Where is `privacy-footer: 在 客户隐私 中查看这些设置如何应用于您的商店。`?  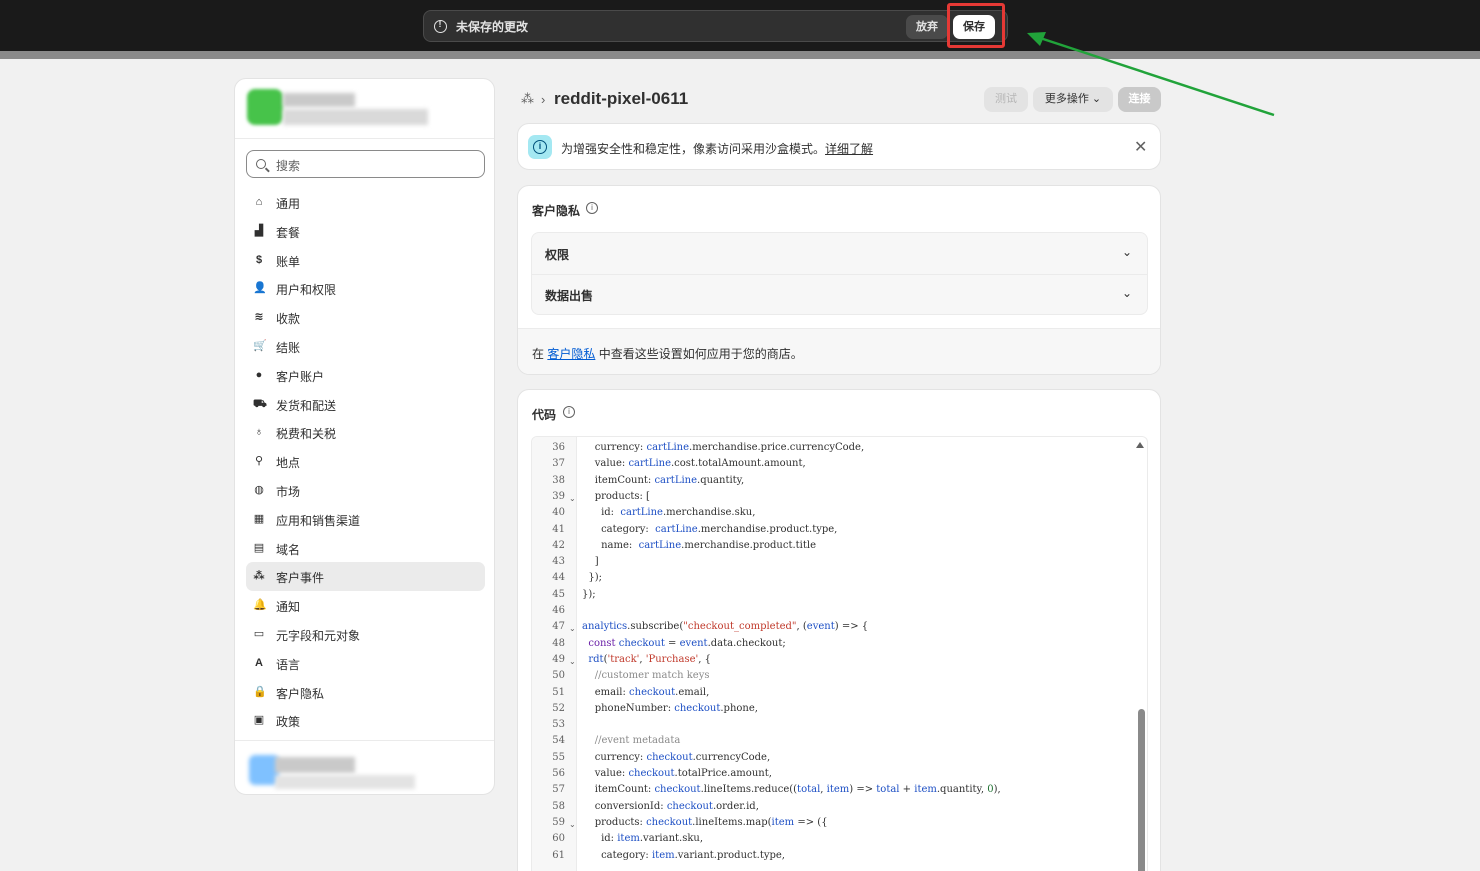
privacy-footer: 在 客户隐私 中查看这些设置如何应用于您的商店。 is located at coordinates (839, 351).